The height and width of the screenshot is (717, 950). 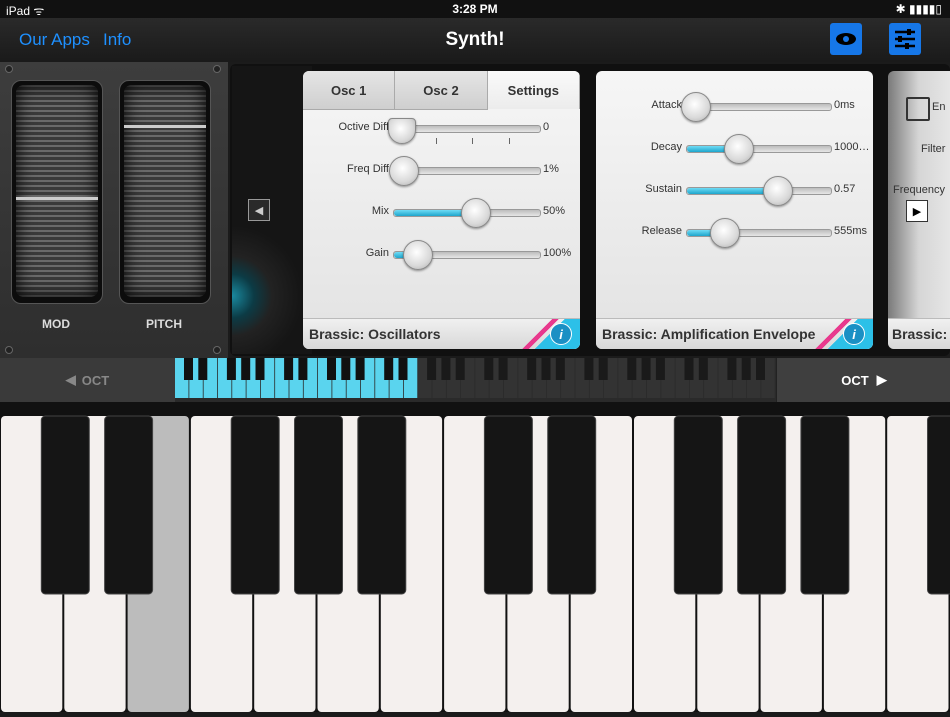 What do you see at coordinates (938, 107) in the screenshot?
I see `peek-label: En` at bounding box center [938, 107].